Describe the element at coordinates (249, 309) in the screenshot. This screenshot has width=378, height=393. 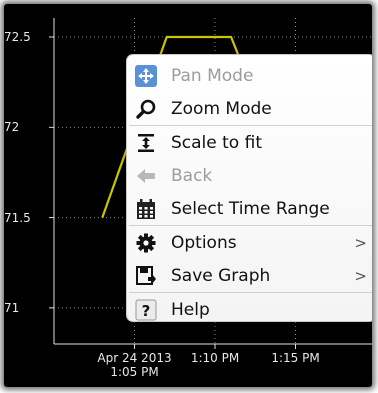
I see `menu-item-help: ? Help` at that location.